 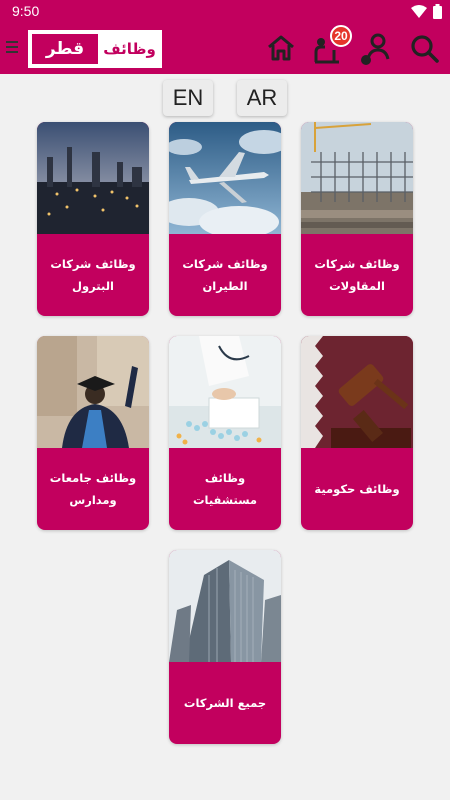 I want to click on graduate-image, so click(x=93, y=392).